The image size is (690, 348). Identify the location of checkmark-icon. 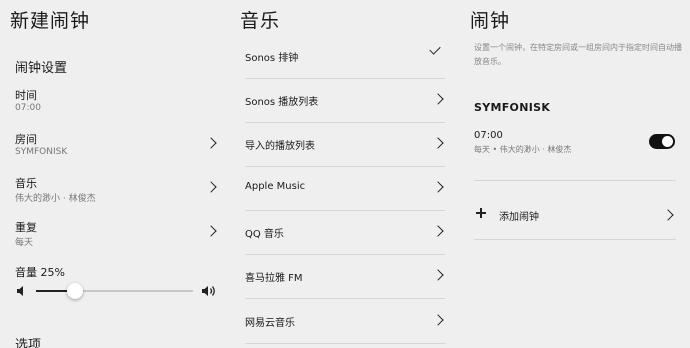
(435, 49).